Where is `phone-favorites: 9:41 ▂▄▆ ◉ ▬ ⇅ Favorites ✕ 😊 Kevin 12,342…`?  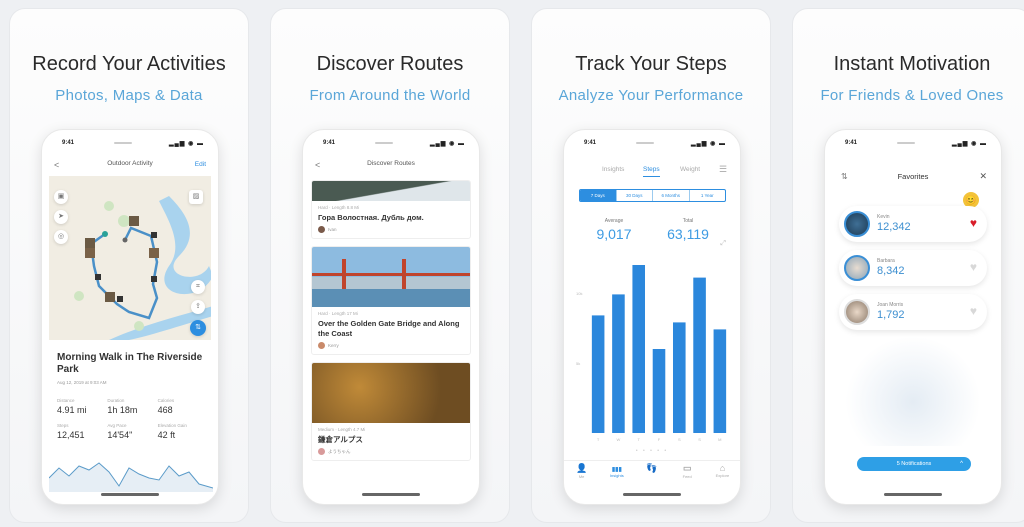
phone-favorites: 9:41 ▂▄▆ ◉ ▬ ⇅ Favorites ✕ 😊 Kevin 12,342… is located at coordinates (913, 317).